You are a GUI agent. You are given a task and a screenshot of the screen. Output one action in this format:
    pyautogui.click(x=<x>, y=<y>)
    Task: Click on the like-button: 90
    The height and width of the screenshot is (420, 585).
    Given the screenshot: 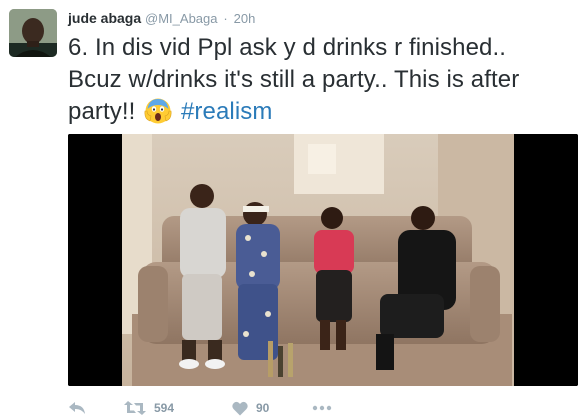 What is the action you would take?
    pyautogui.click(x=250, y=408)
    